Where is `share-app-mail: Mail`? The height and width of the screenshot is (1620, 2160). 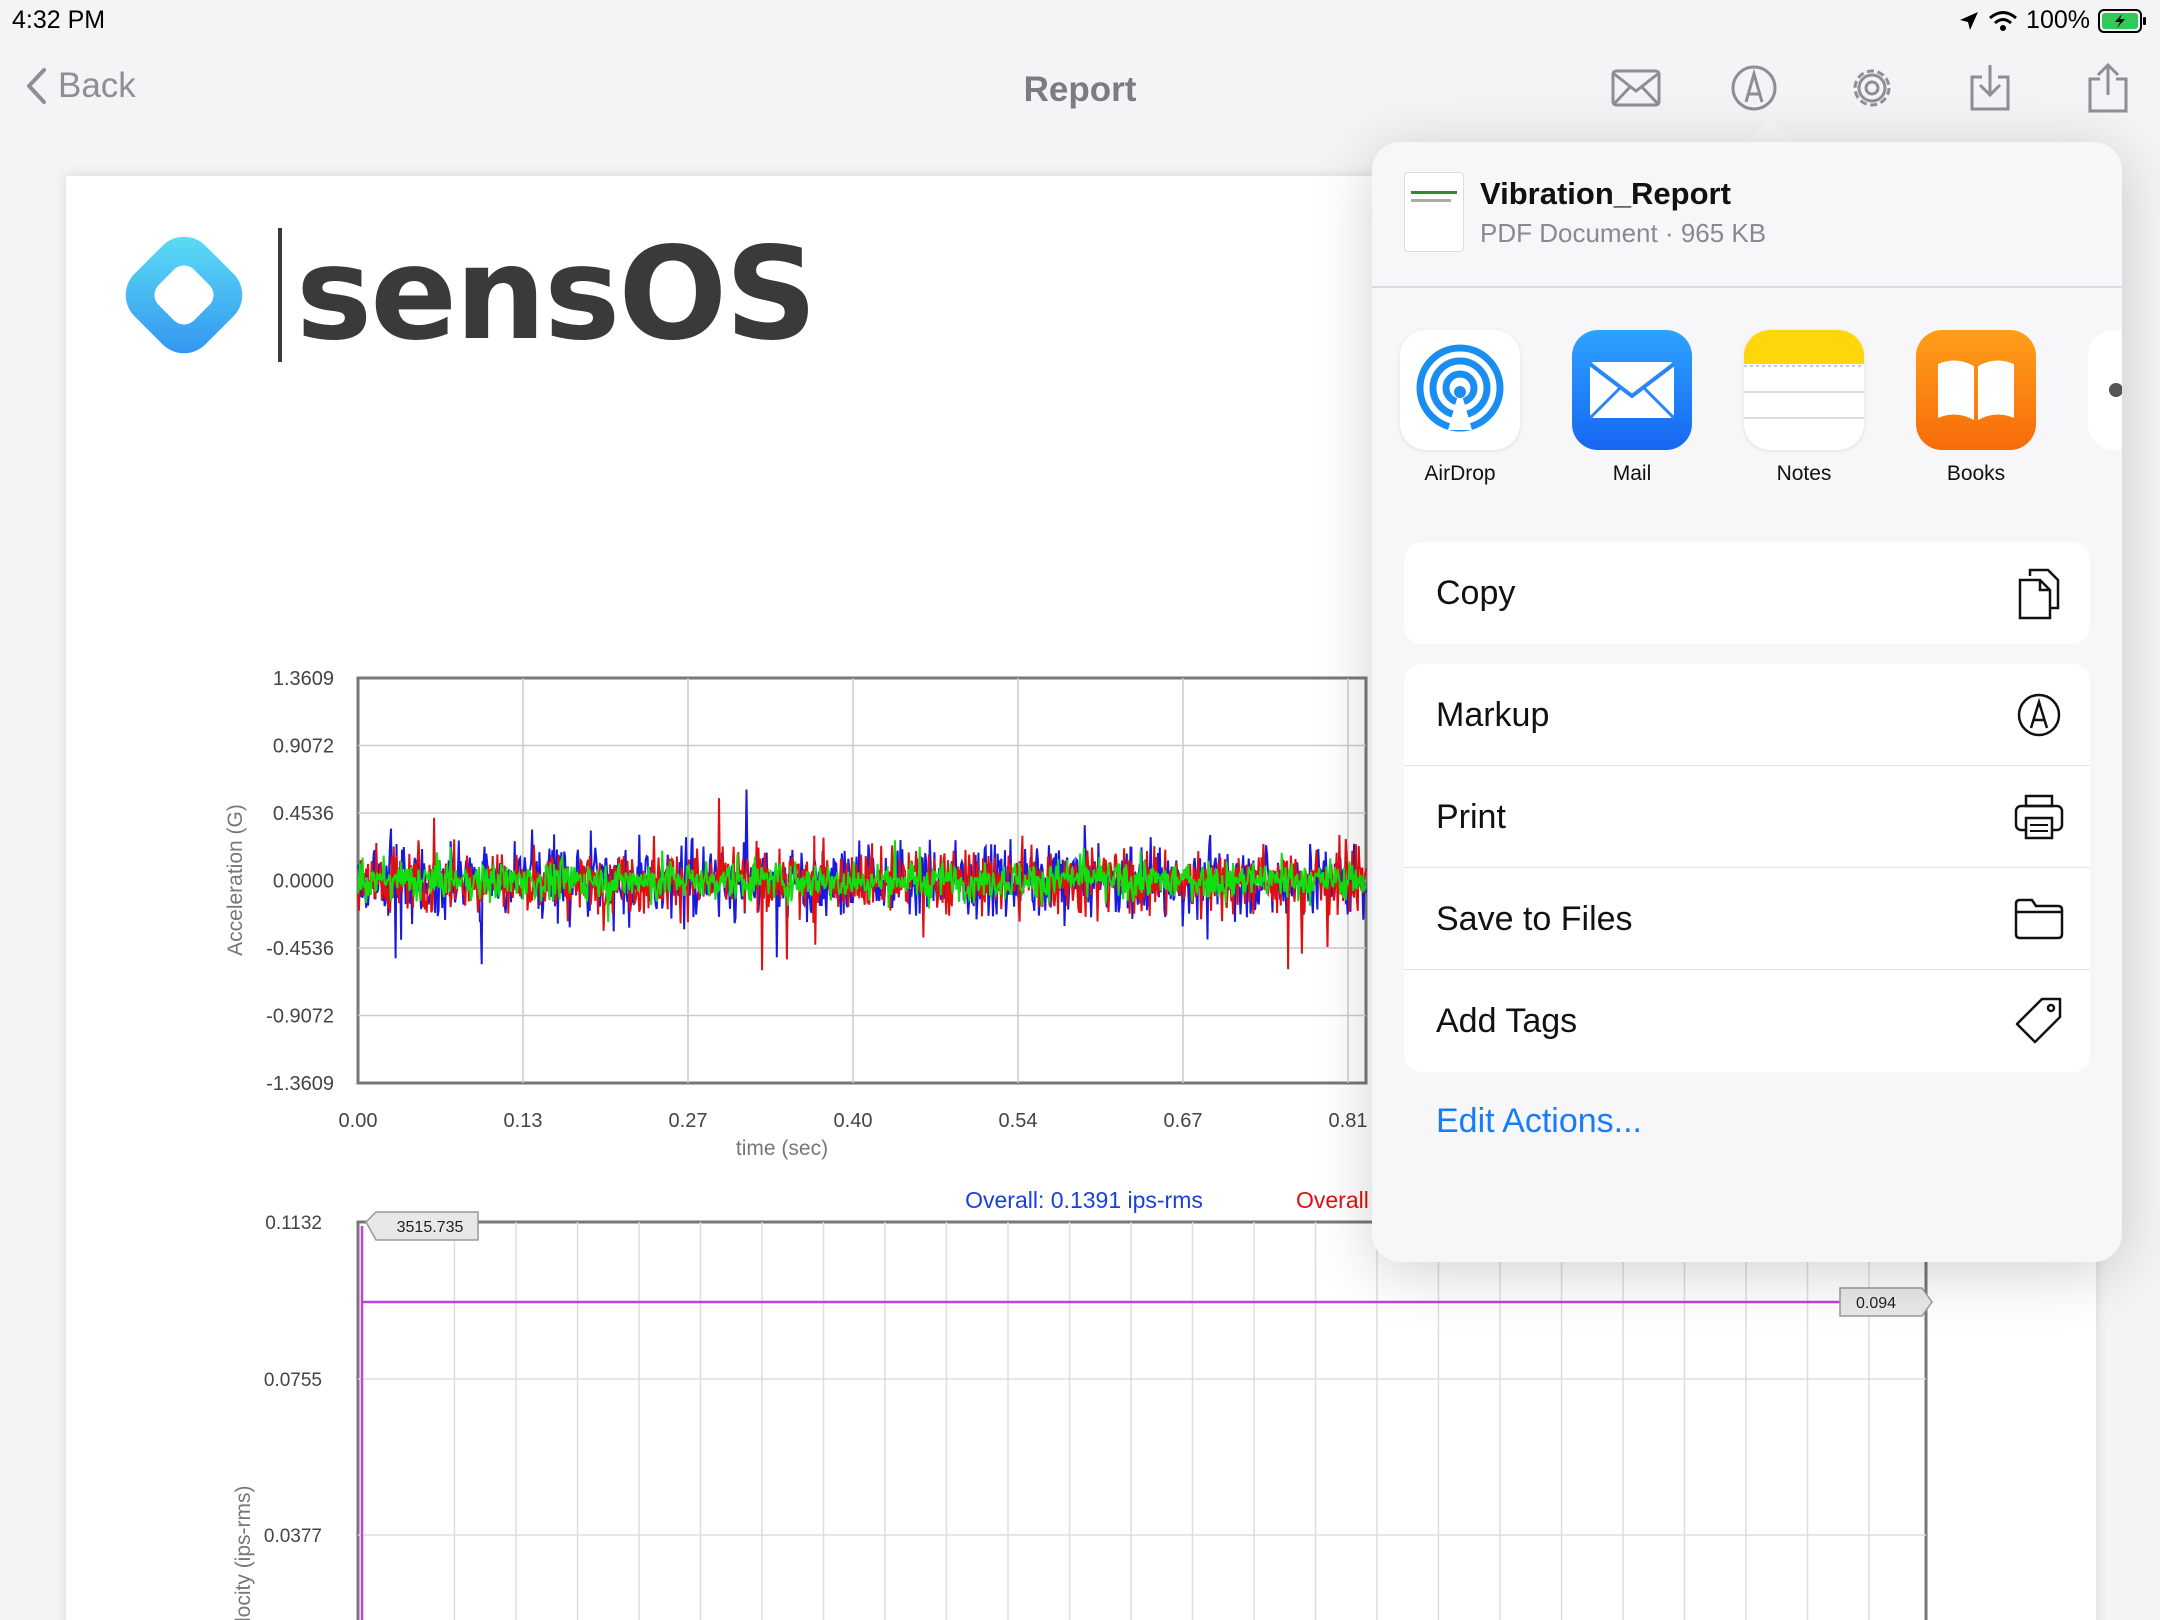 share-app-mail: Mail is located at coordinates (1632, 408).